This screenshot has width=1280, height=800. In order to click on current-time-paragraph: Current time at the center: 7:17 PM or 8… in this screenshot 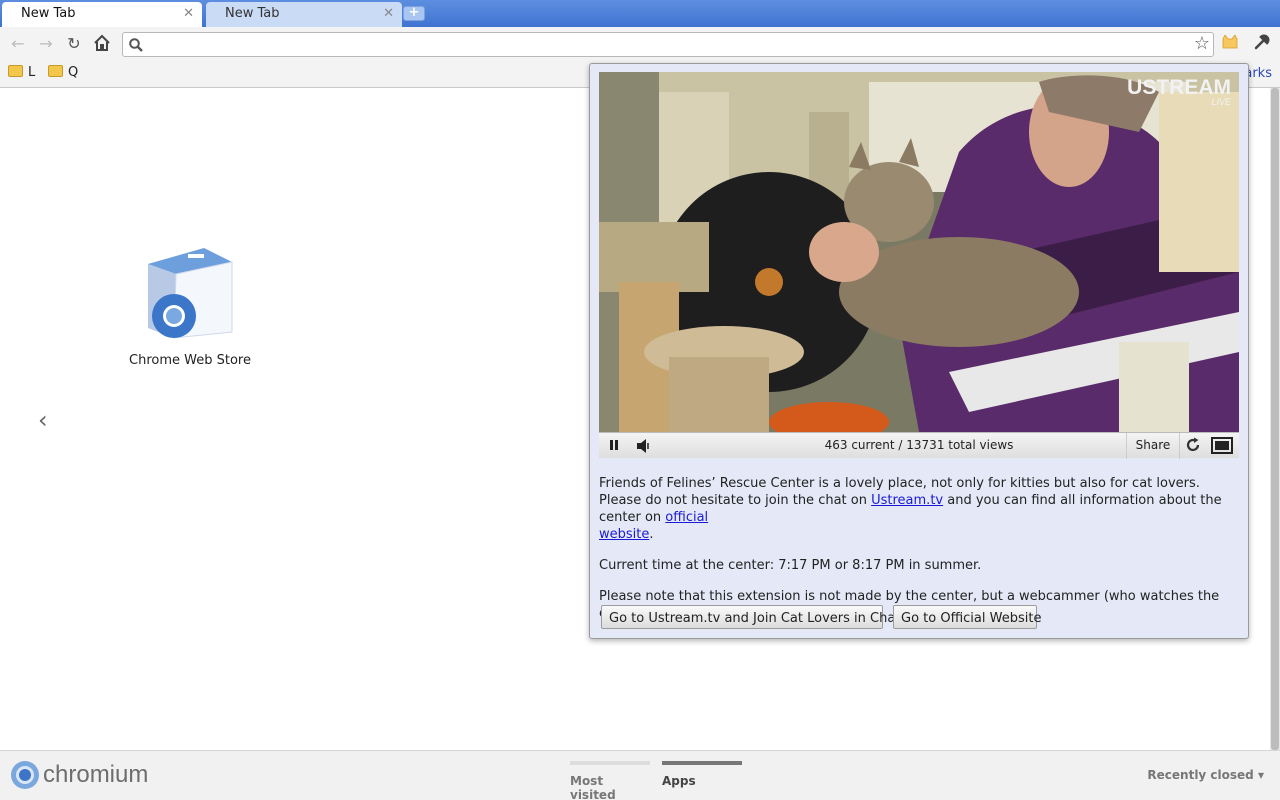, I will do `click(790, 565)`.